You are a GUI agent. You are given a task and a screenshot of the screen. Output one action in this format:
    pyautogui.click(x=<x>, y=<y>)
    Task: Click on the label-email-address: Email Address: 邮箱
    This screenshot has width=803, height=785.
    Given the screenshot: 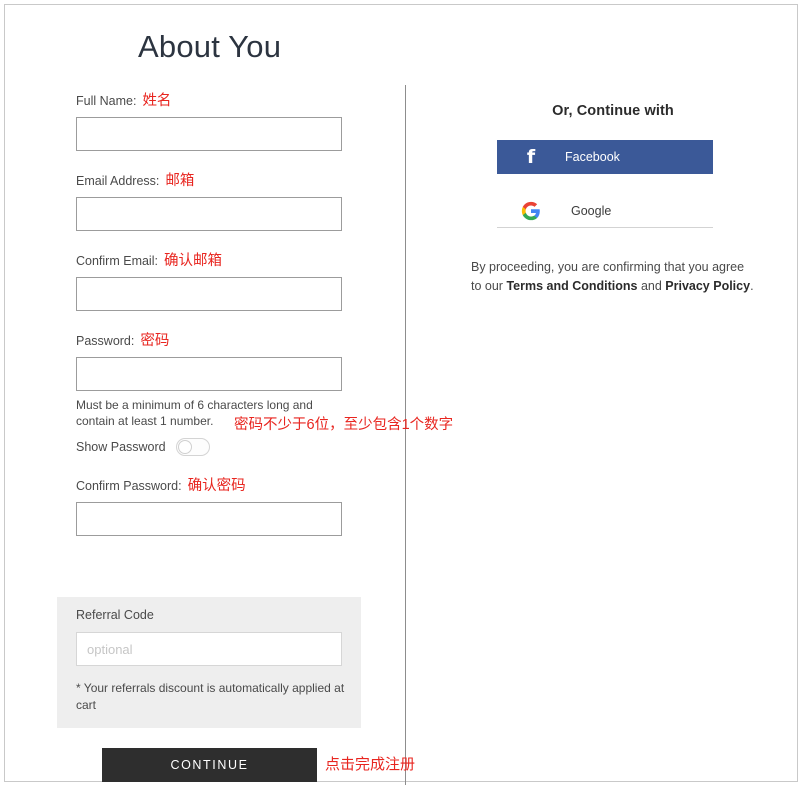 What is the action you would take?
    pyautogui.click(x=226, y=181)
    